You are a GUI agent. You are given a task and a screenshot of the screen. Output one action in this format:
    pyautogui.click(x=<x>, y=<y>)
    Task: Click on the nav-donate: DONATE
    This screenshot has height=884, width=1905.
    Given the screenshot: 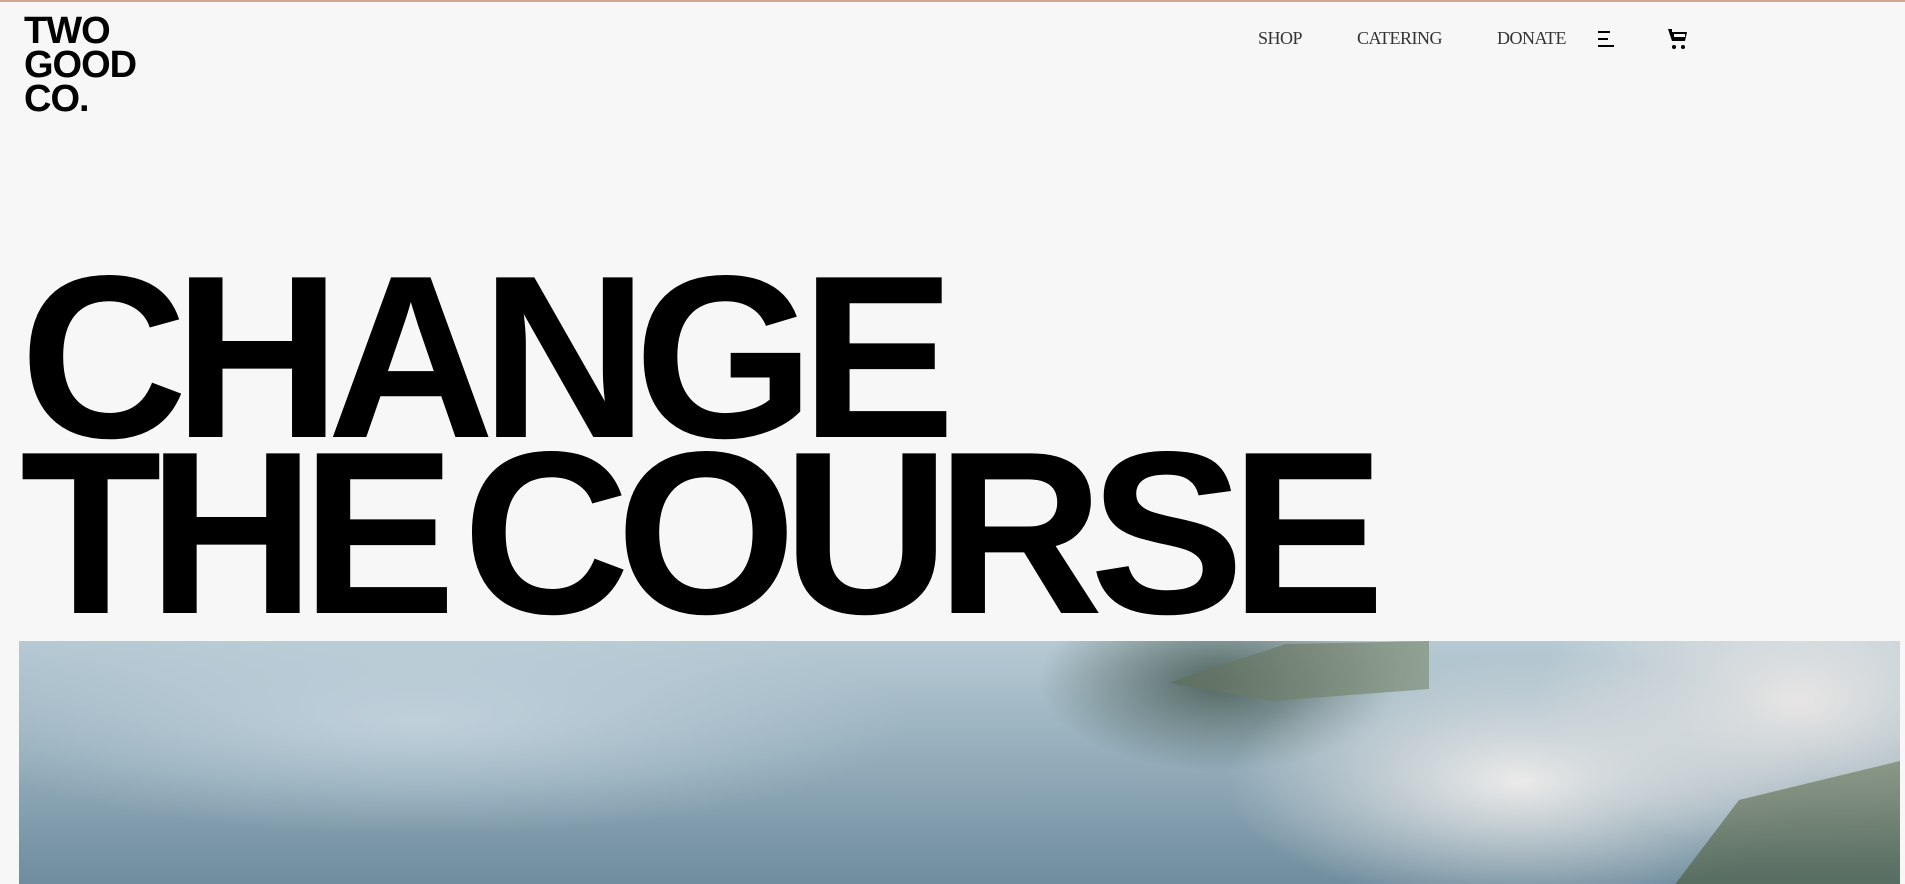 What is the action you would take?
    pyautogui.click(x=1532, y=38)
    